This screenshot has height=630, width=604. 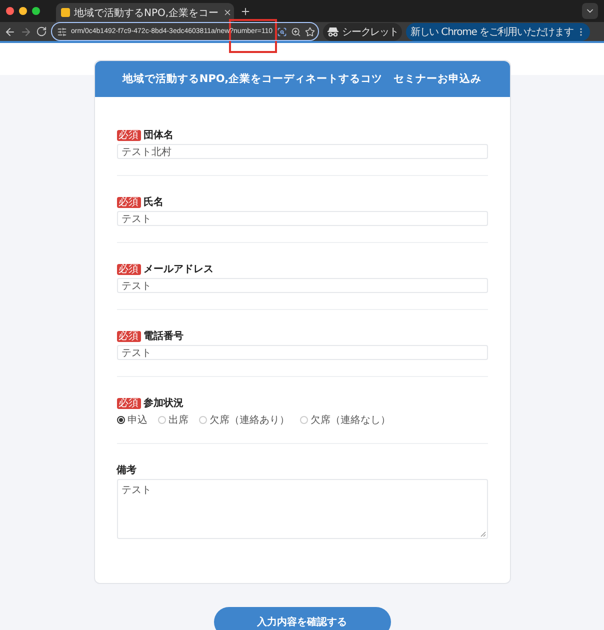 I want to click on resize-grip-icon, so click(x=483, y=534).